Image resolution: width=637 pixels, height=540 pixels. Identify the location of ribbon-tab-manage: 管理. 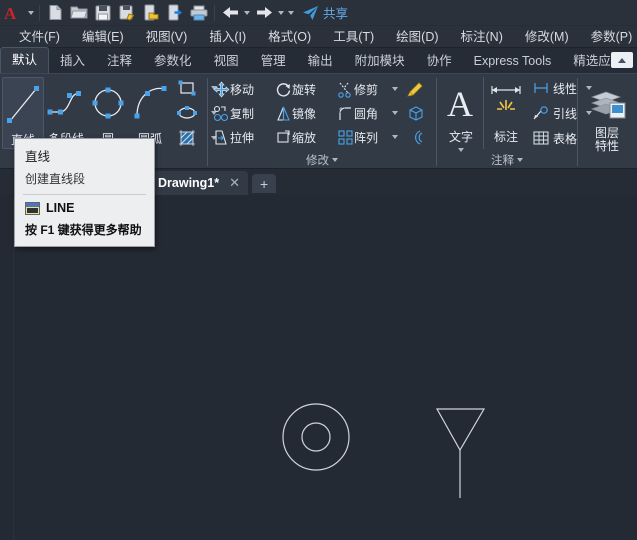
(273, 61).